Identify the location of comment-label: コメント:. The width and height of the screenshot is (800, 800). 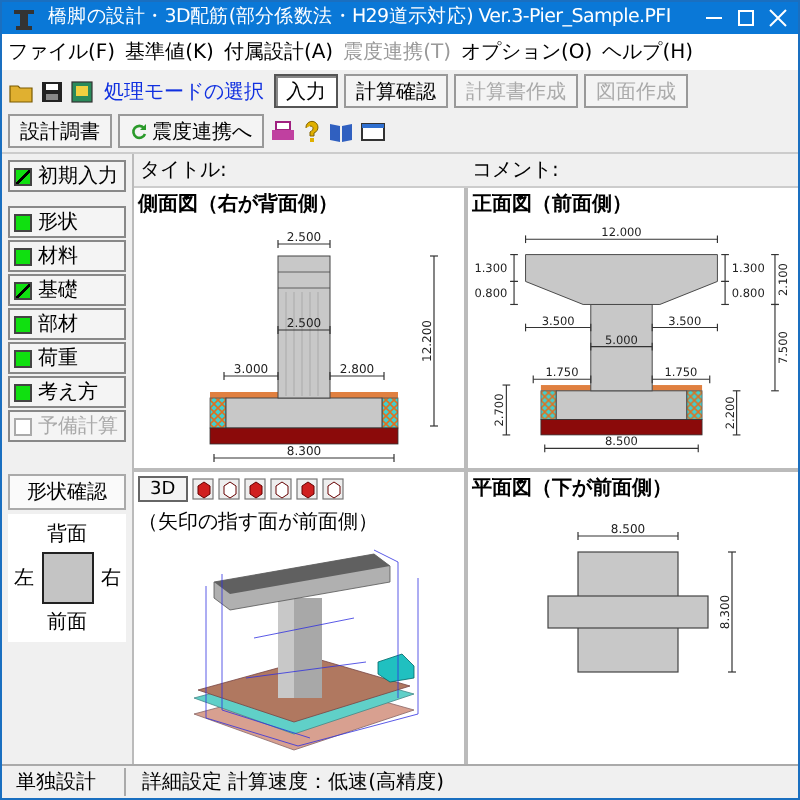
(515, 172).